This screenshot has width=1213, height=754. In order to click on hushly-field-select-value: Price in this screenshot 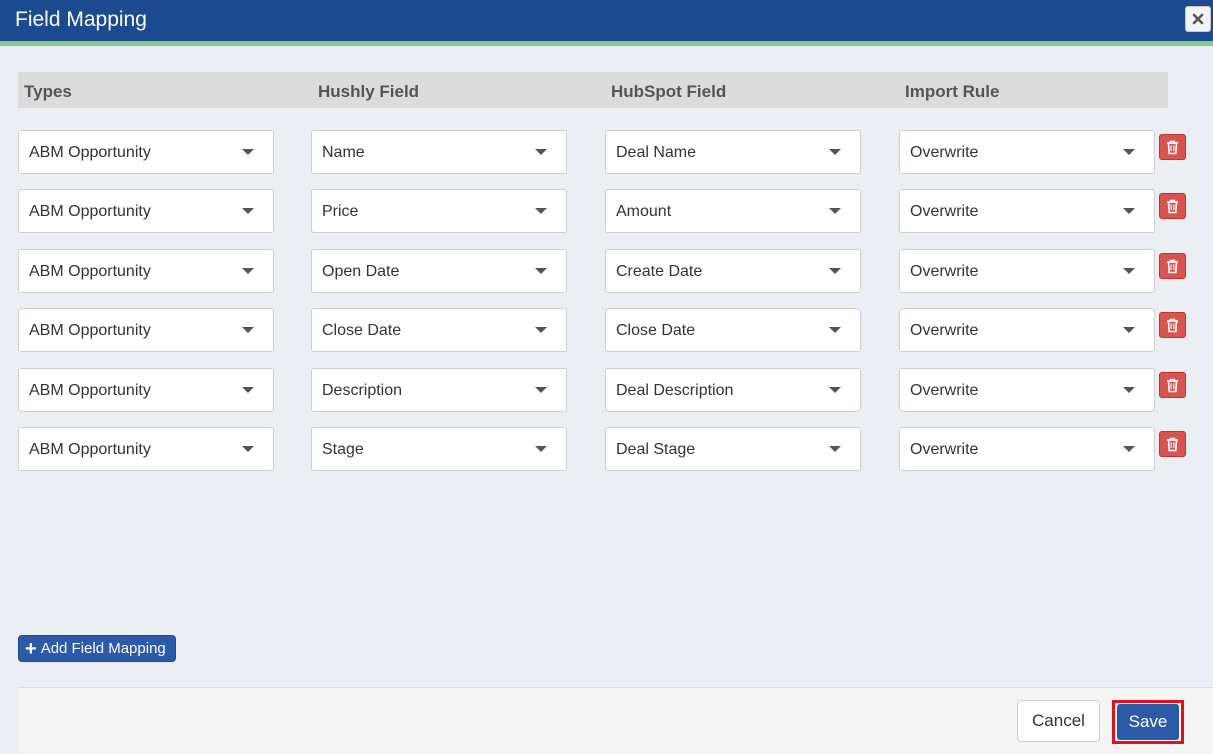, I will do `click(340, 211)`.